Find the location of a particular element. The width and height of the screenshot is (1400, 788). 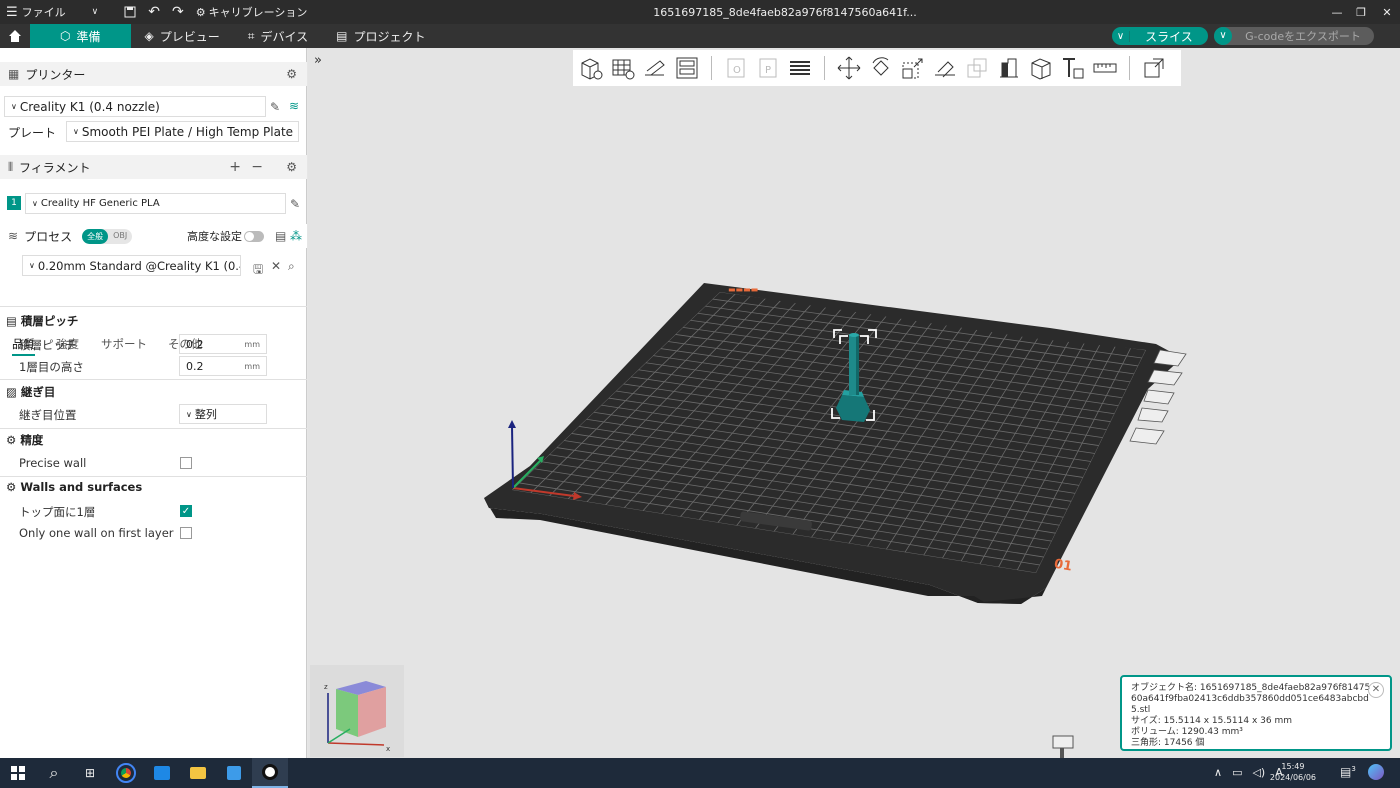

list-icon: ▤ is located at coordinates (280, 236).